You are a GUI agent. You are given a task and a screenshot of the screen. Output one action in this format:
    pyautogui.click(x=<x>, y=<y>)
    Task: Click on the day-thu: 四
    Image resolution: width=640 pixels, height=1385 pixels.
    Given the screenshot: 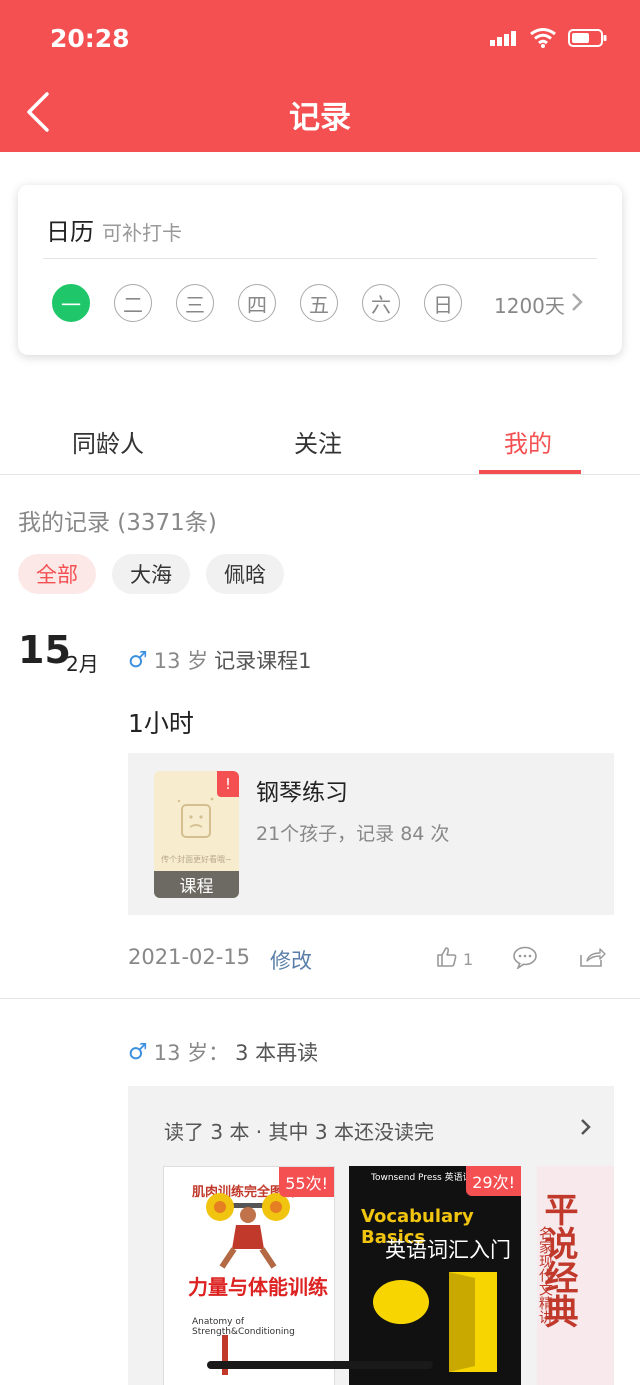 What is the action you would take?
    pyautogui.click(x=257, y=303)
    